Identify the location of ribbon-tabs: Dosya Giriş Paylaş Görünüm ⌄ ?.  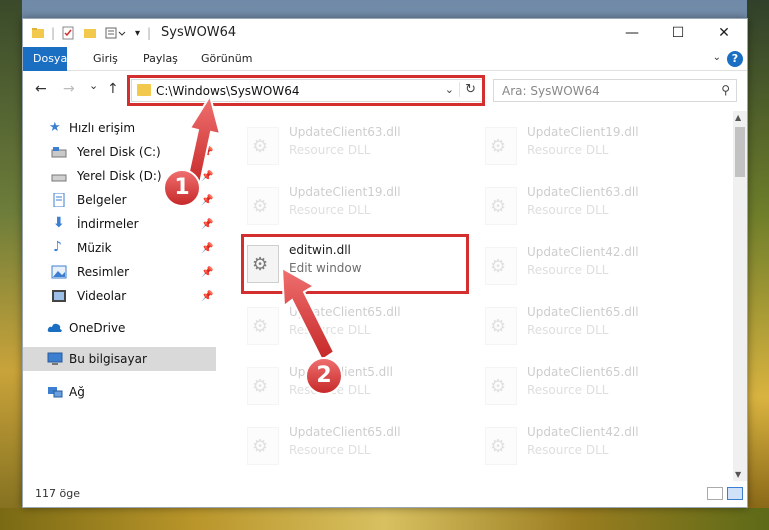
(385, 59).